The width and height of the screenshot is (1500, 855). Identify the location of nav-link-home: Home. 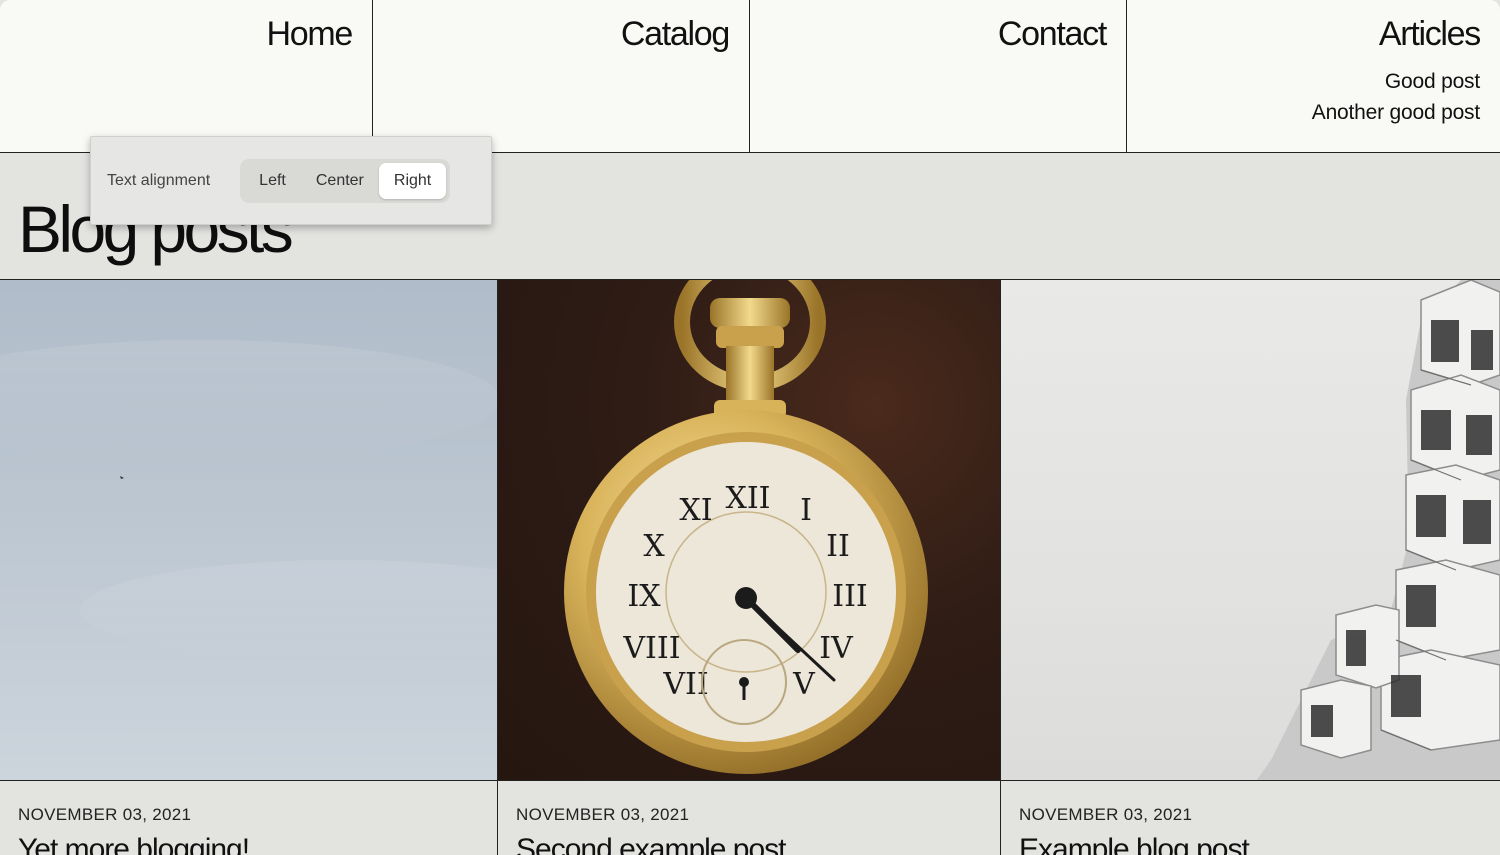
(177, 34).